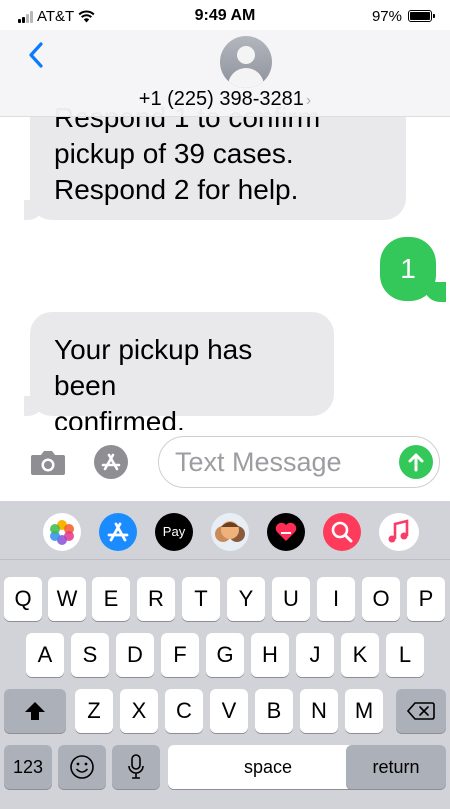 The width and height of the screenshot is (450, 809). I want to click on message-text: pickup of 39 cases. Respond 2 for help., so click(176, 172).